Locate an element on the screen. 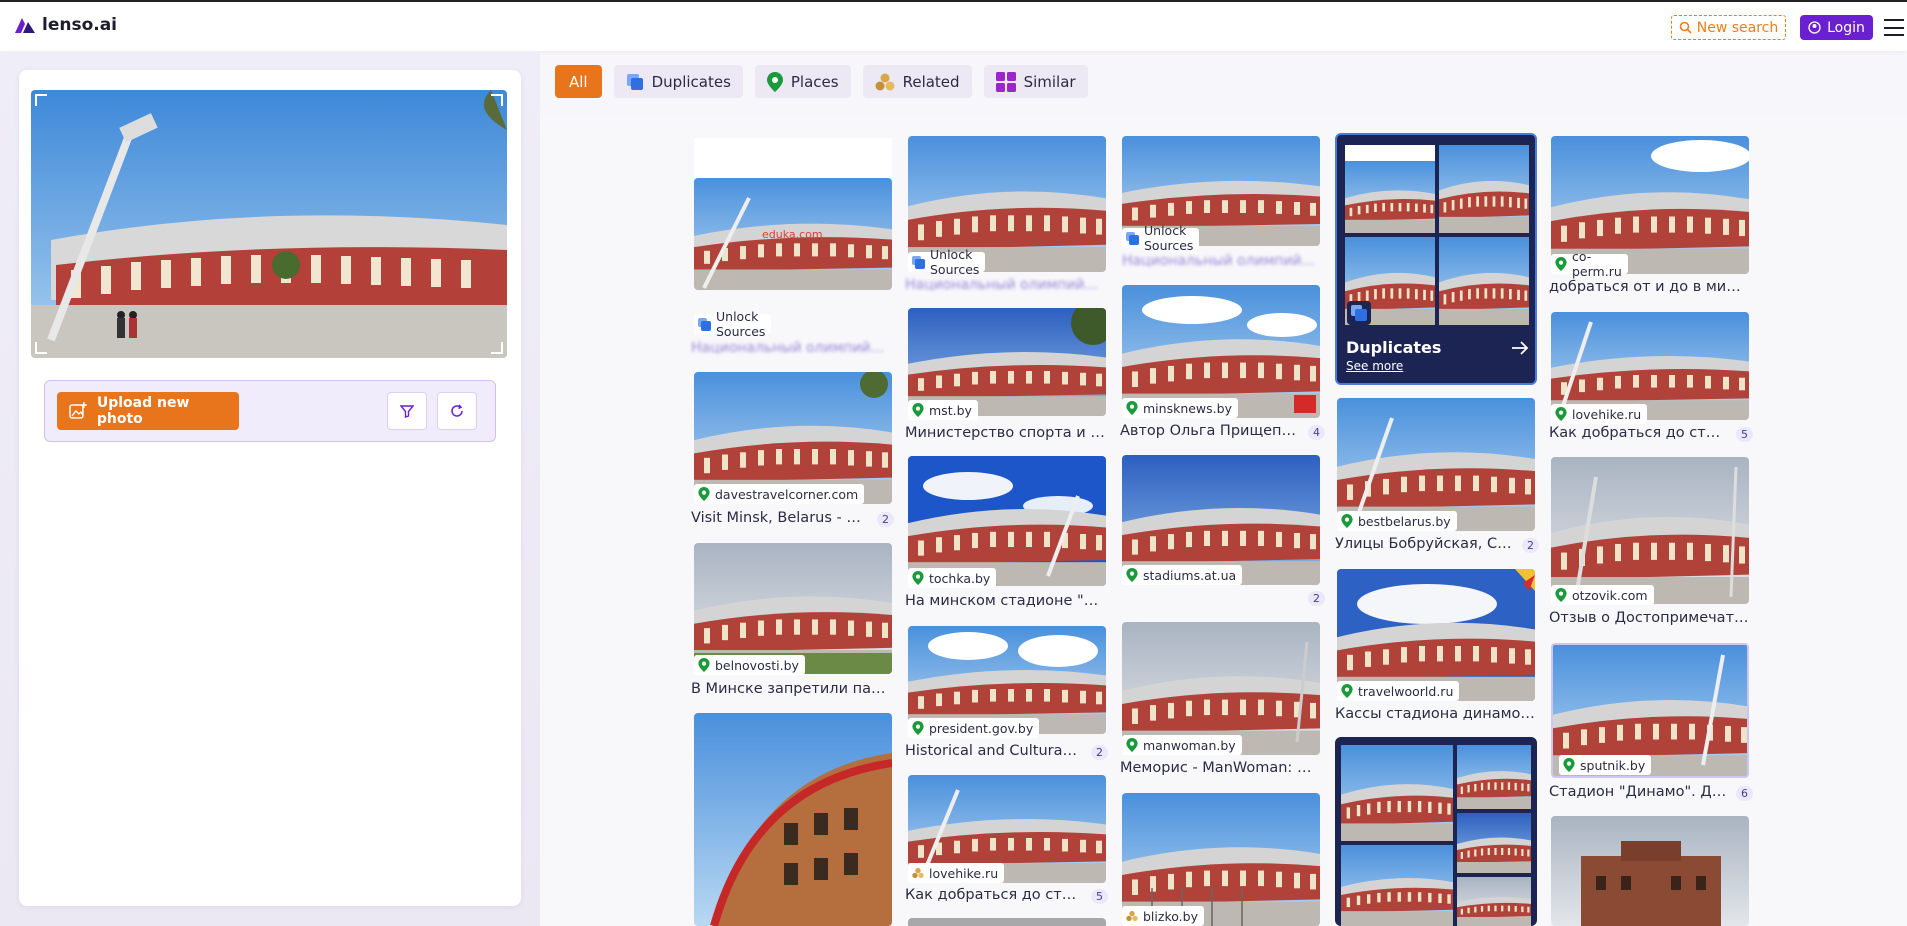 Image resolution: width=1907 pixels, height=926 pixels. tab-label: All is located at coordinates (578, 81).